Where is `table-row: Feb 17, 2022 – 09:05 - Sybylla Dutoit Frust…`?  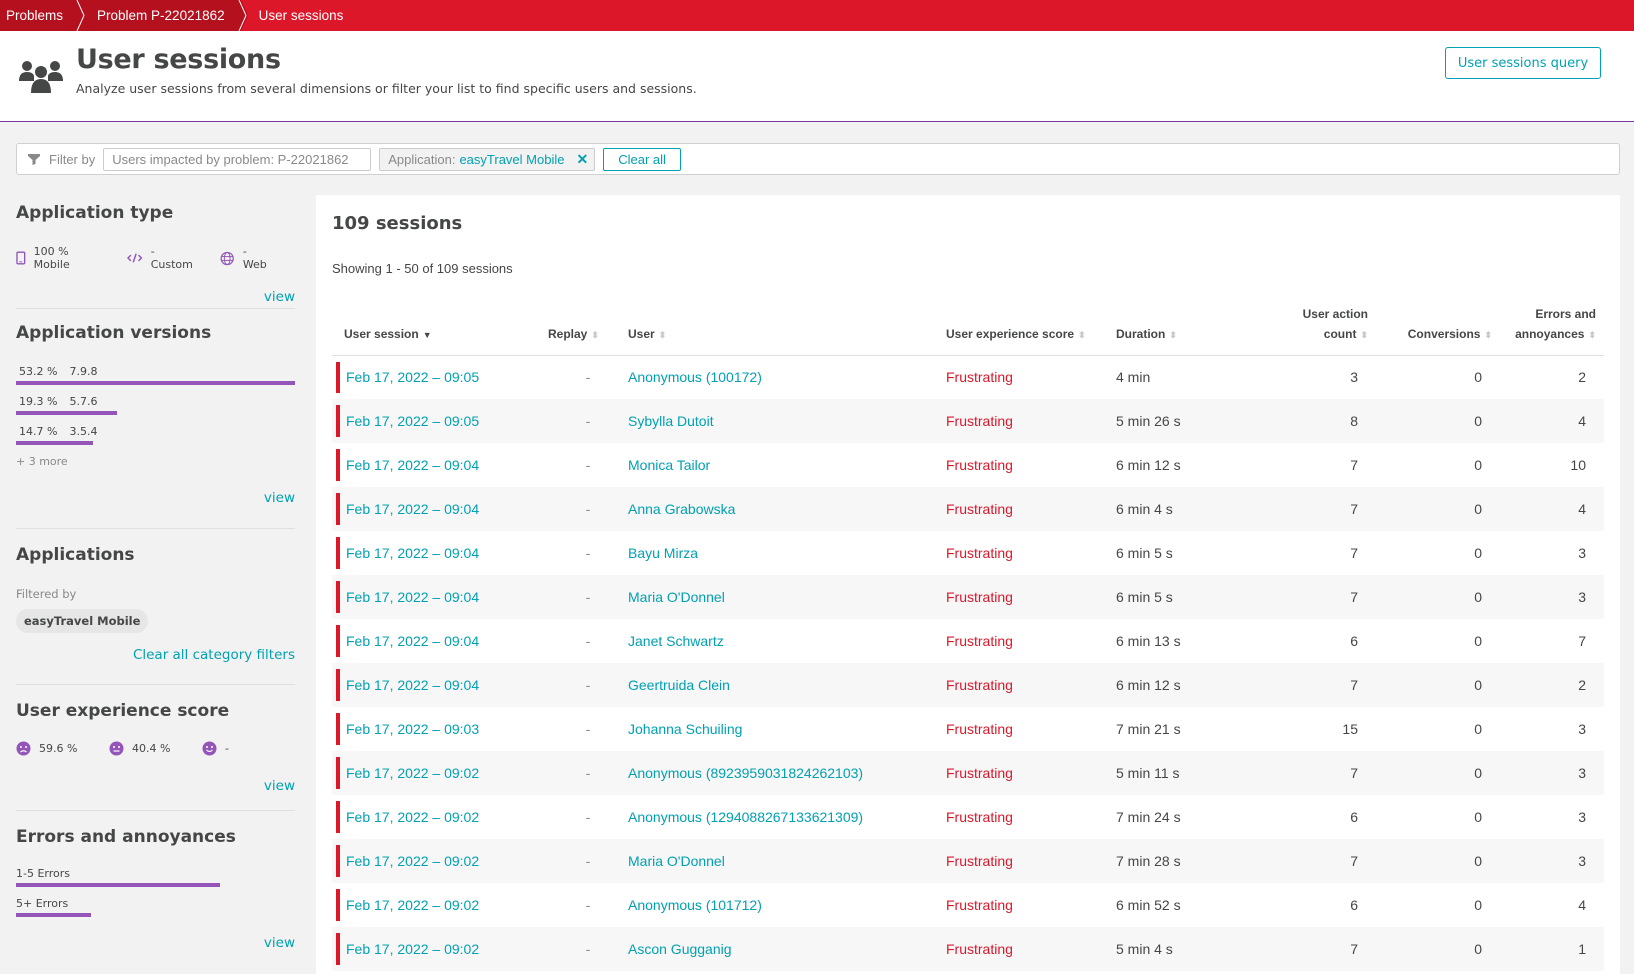 table-row: Feb 17, 2022 – 09:05 - Sybylla Dutoit Frust… is located at coordinates (968, 421).